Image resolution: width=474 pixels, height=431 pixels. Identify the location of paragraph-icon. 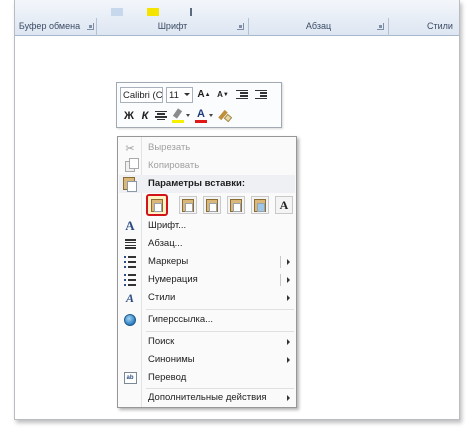
(130, 244).